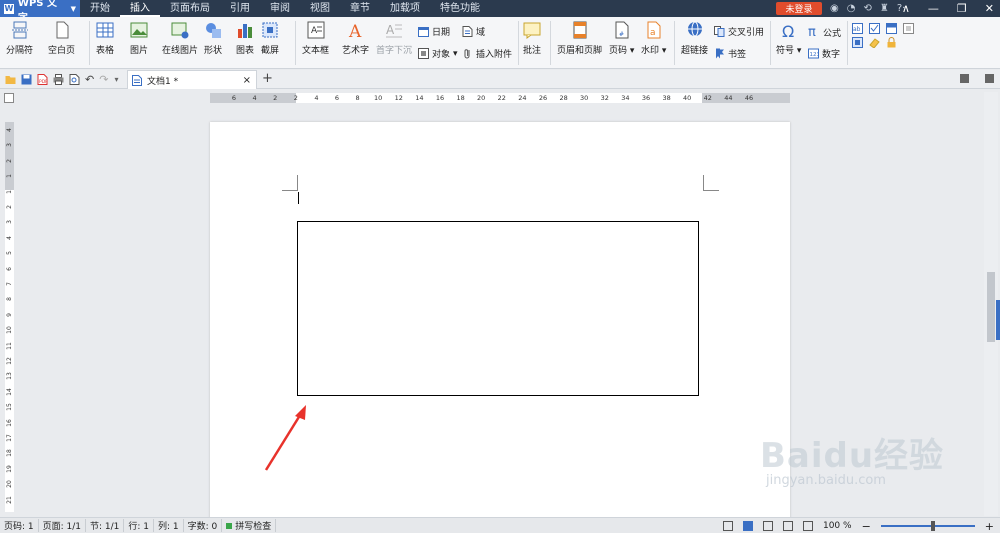 This screenshot has width=1000, height=533. What do you see at coordinates (267, 78) in the screenshot?
I see `new-tab-button: +` at bounding box center [267, 78].